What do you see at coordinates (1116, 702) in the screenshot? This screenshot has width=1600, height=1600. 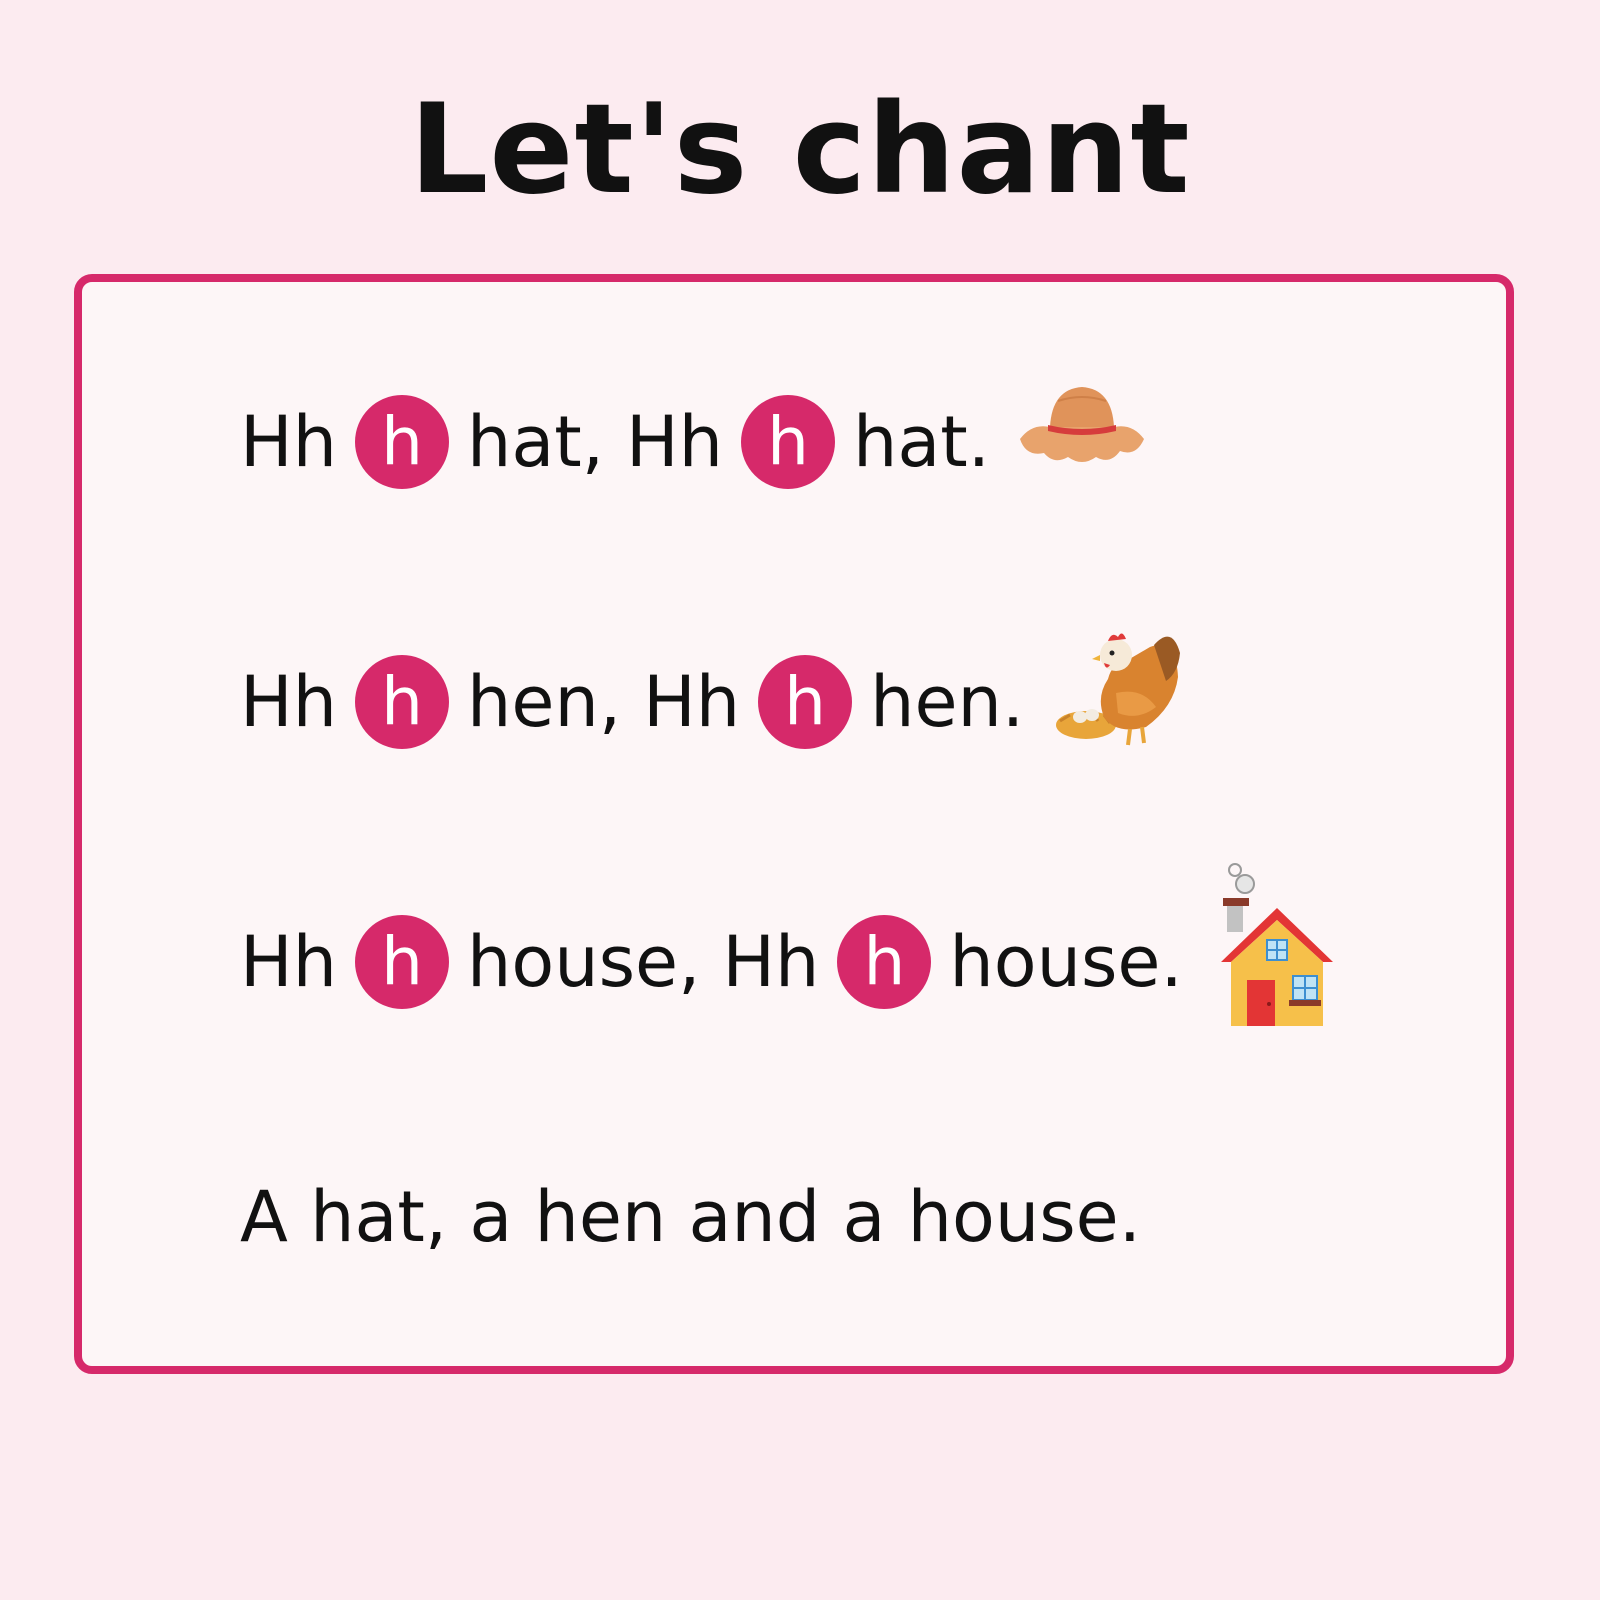 I see `hen-icon` at bounding box center [1116, 702].